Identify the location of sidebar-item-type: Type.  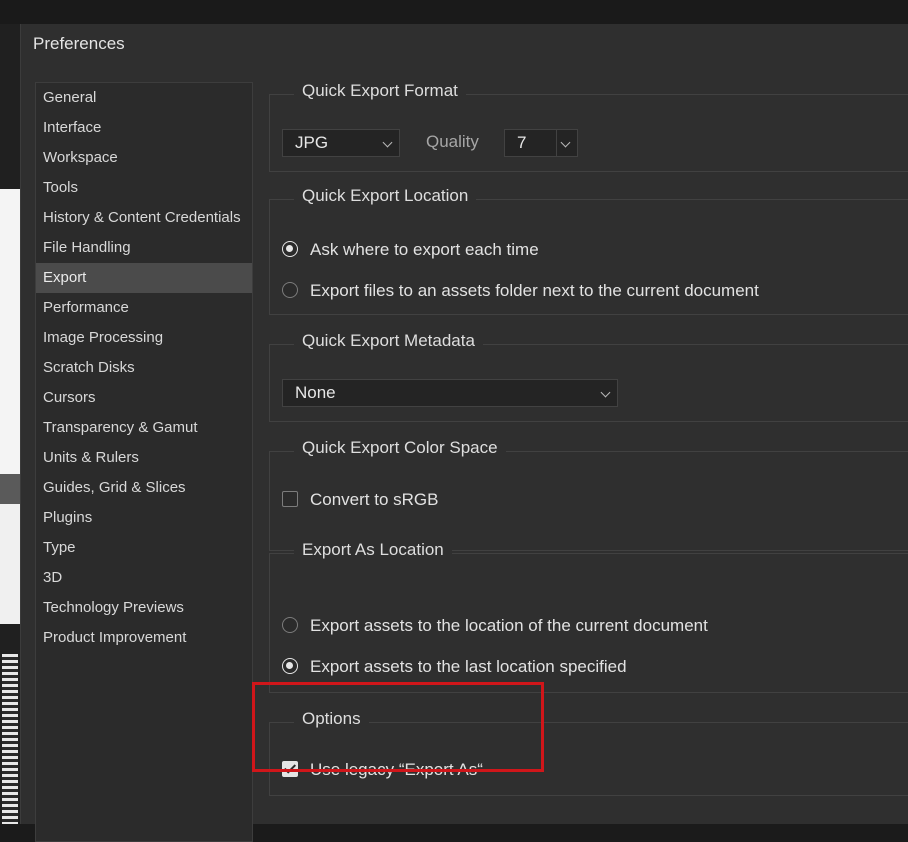
(144, 548).